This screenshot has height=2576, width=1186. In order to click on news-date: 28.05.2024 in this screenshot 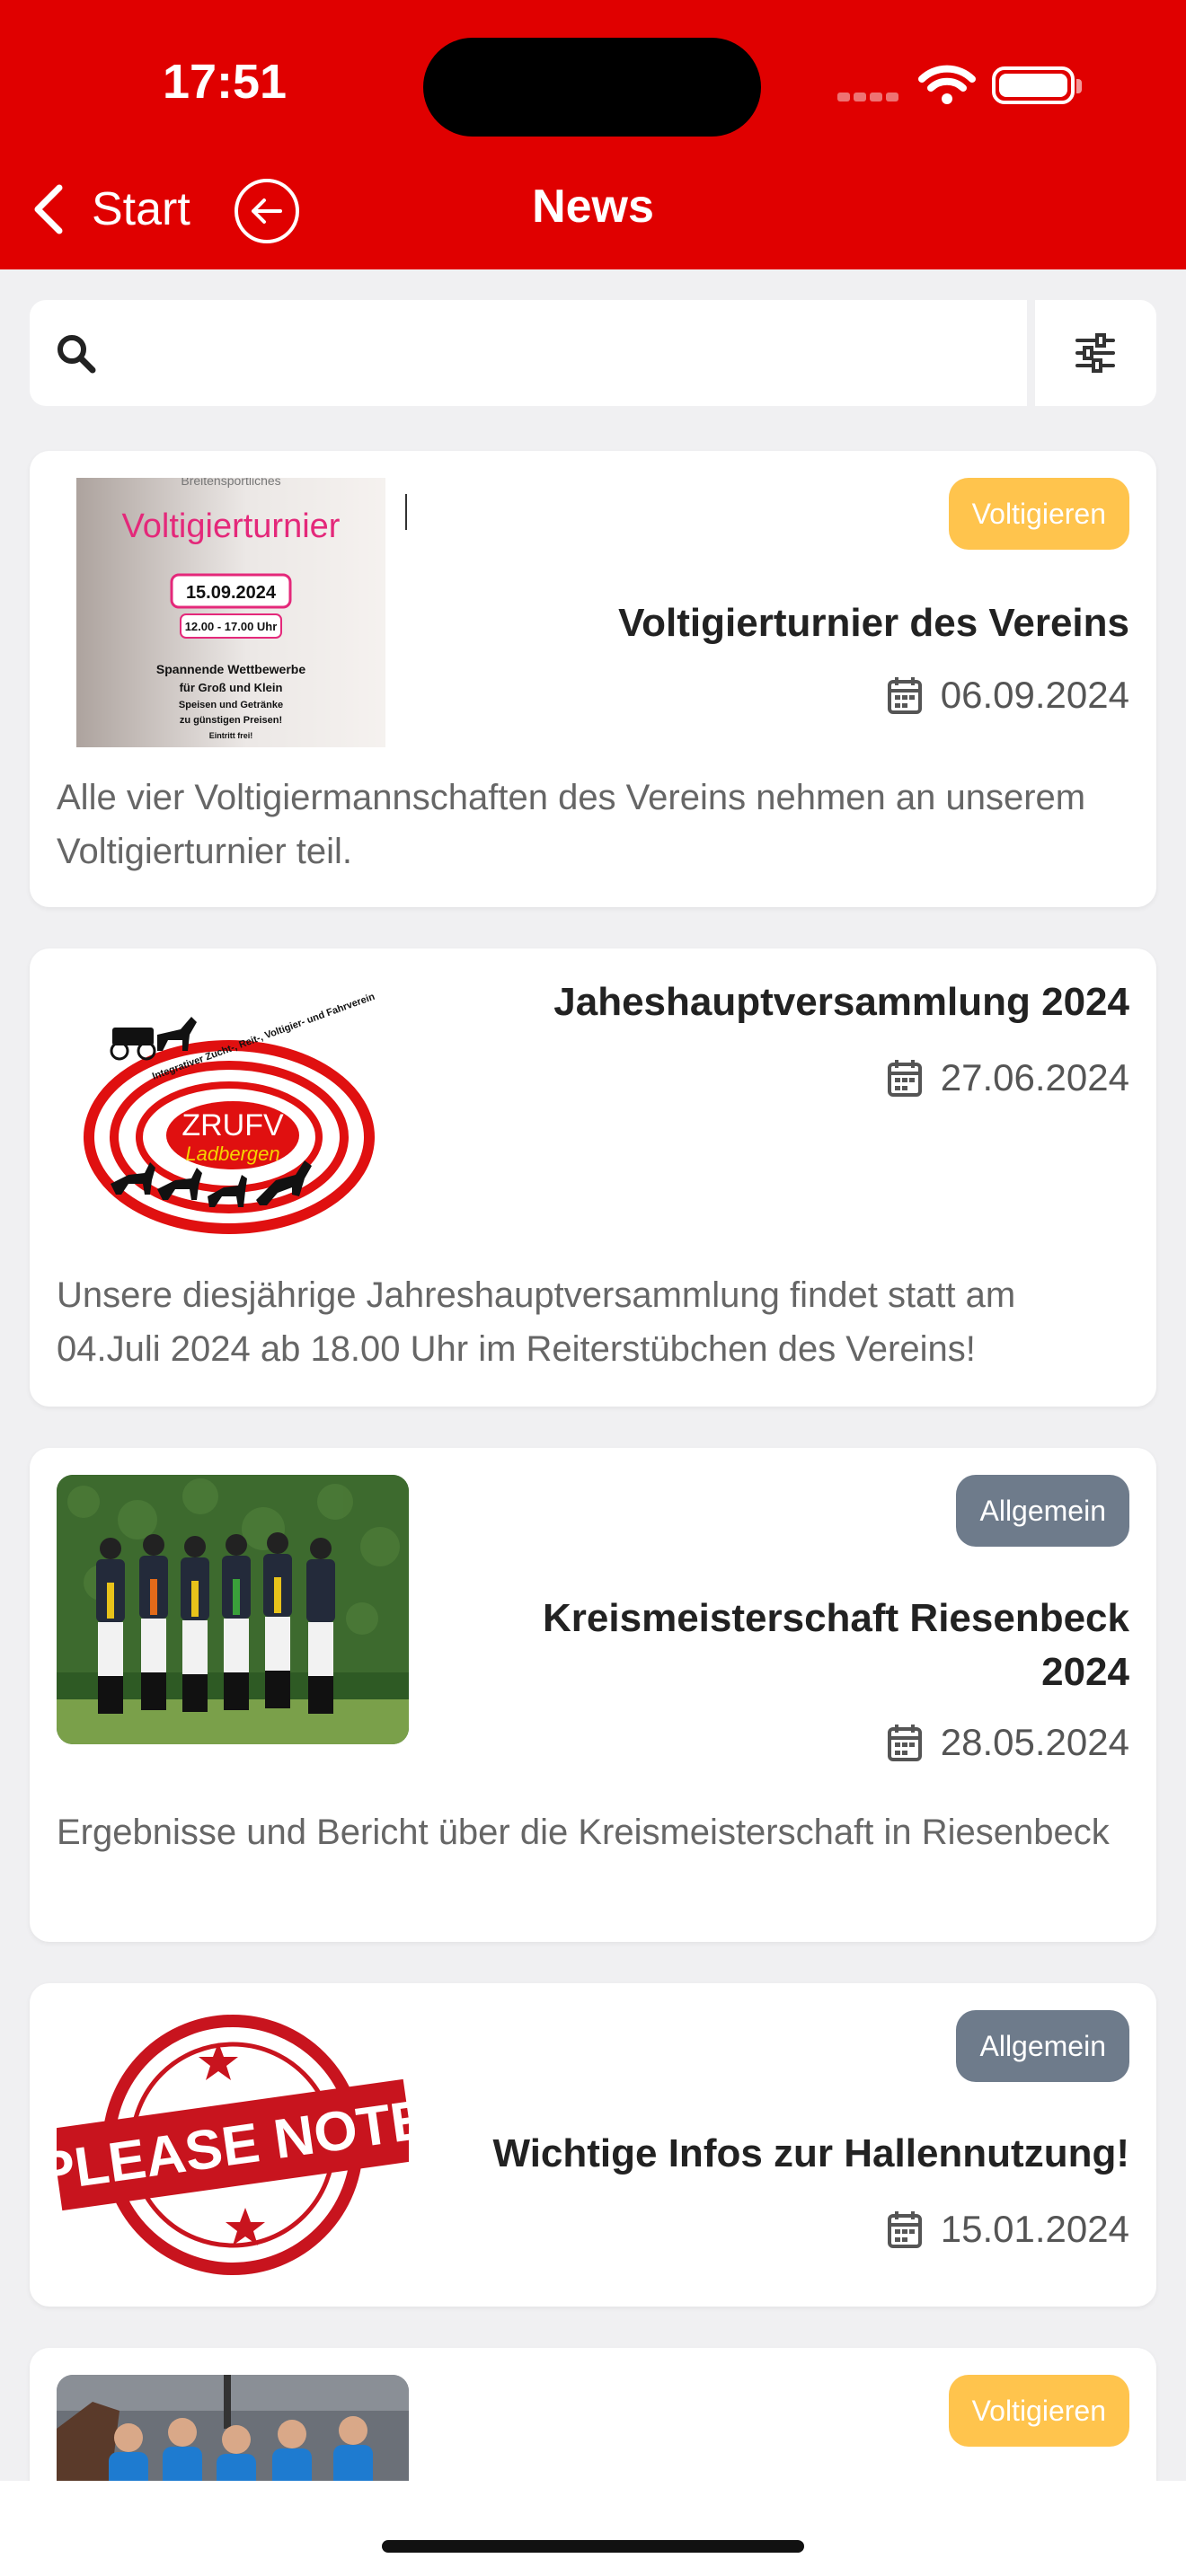, I will do `click(1008, 1742)`.